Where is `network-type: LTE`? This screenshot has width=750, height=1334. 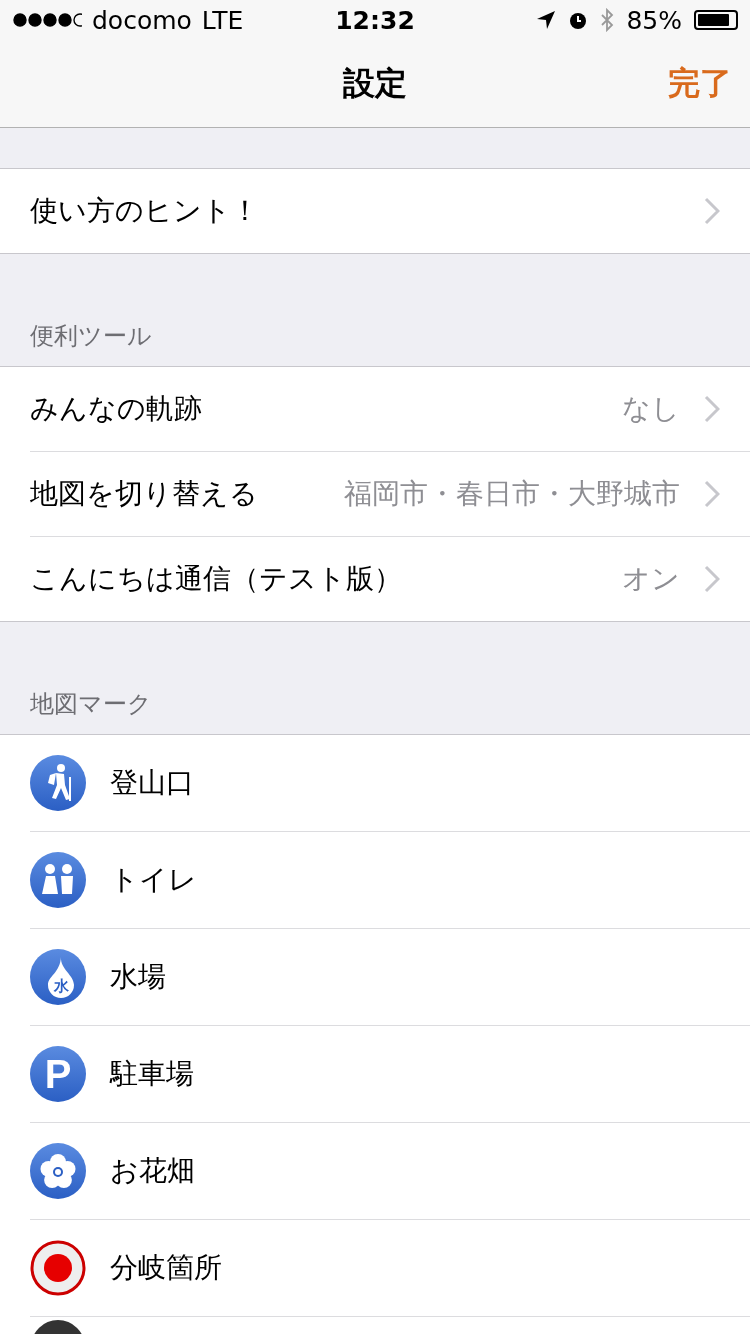 network-type: LTE is located at coordinates (222, 20).